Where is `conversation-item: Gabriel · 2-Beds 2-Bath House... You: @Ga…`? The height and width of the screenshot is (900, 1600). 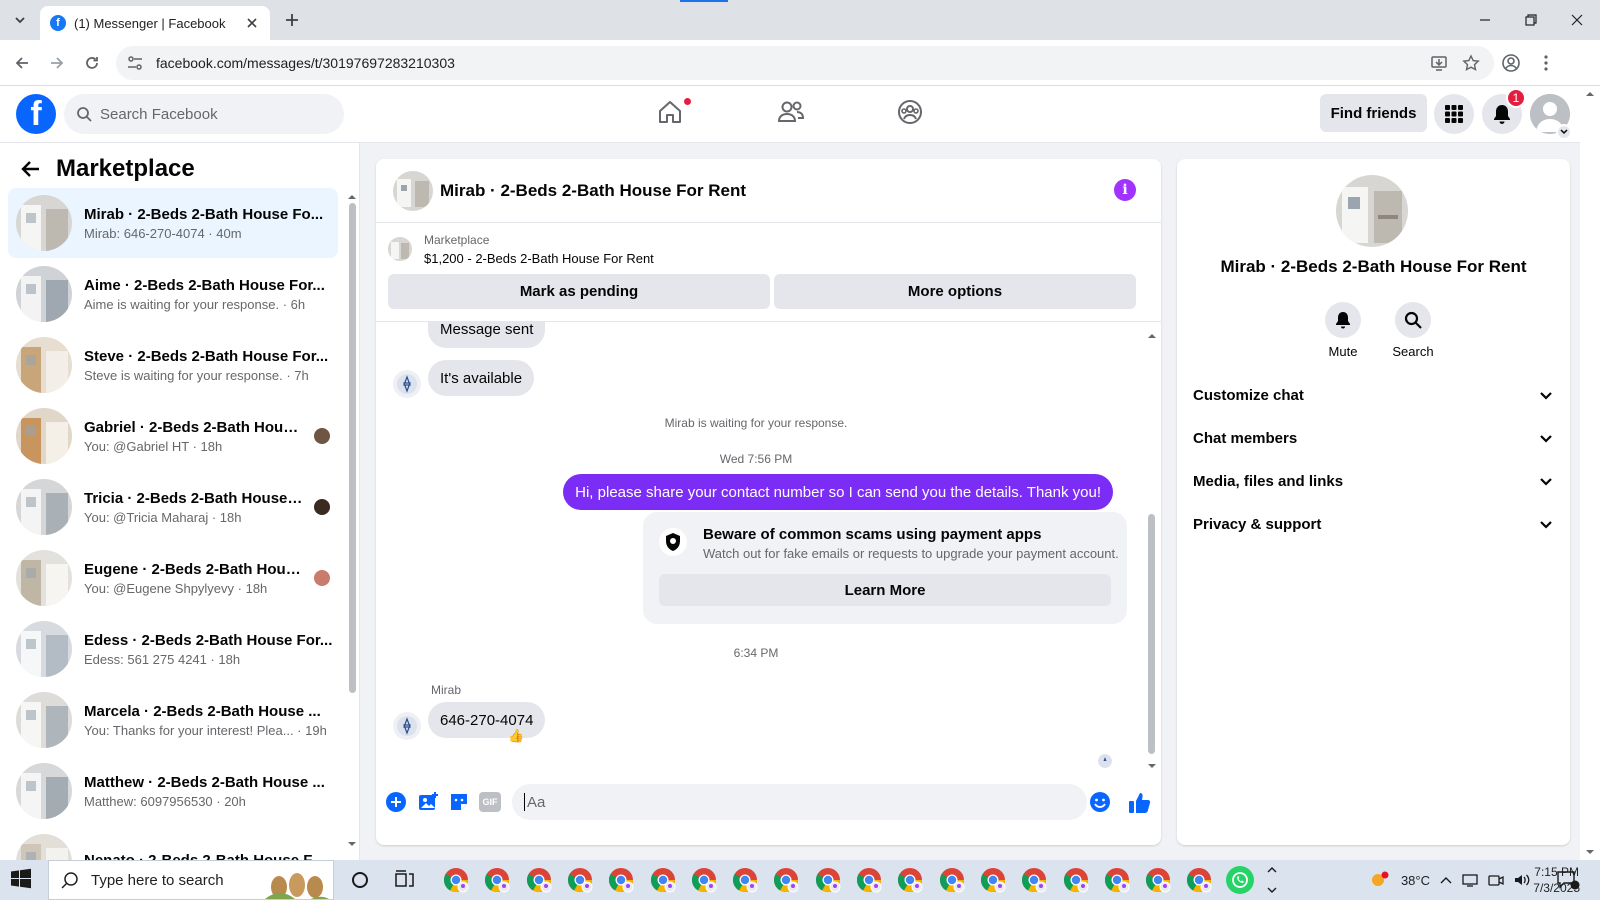 conversation-item: Gabriel · 2-Beds 2-Bath House... You: @Ga… is located at coordinates (173, 436).